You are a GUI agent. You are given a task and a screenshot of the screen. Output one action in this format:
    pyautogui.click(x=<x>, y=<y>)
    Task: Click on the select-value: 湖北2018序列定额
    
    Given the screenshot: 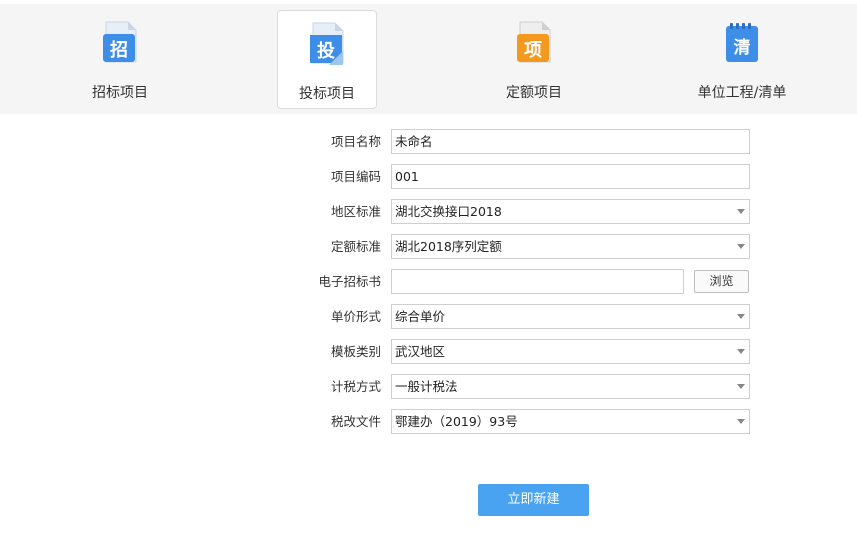 What is the action you would take?
    pyautogui.click(x=448, y=246)
    